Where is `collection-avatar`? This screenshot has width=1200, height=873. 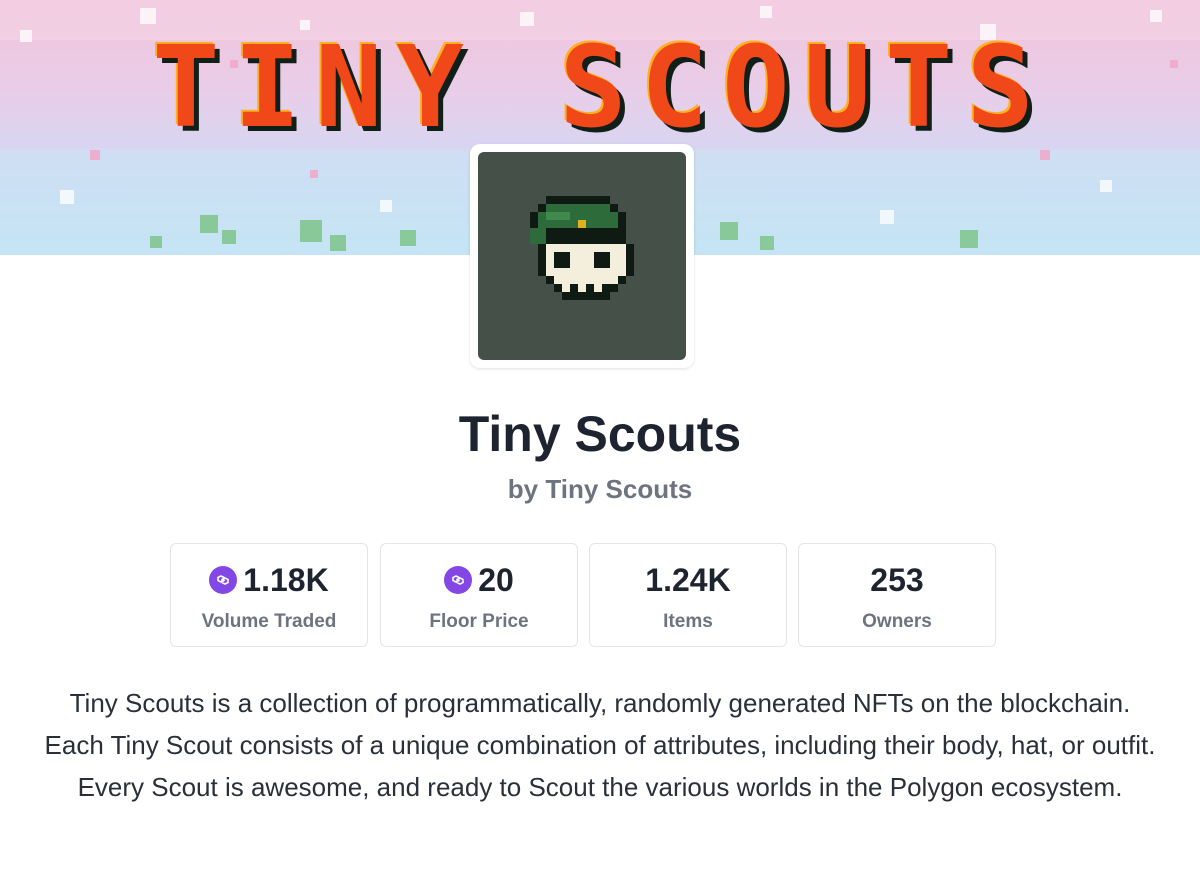 collection-avatar is located at coordinates (582, 256).